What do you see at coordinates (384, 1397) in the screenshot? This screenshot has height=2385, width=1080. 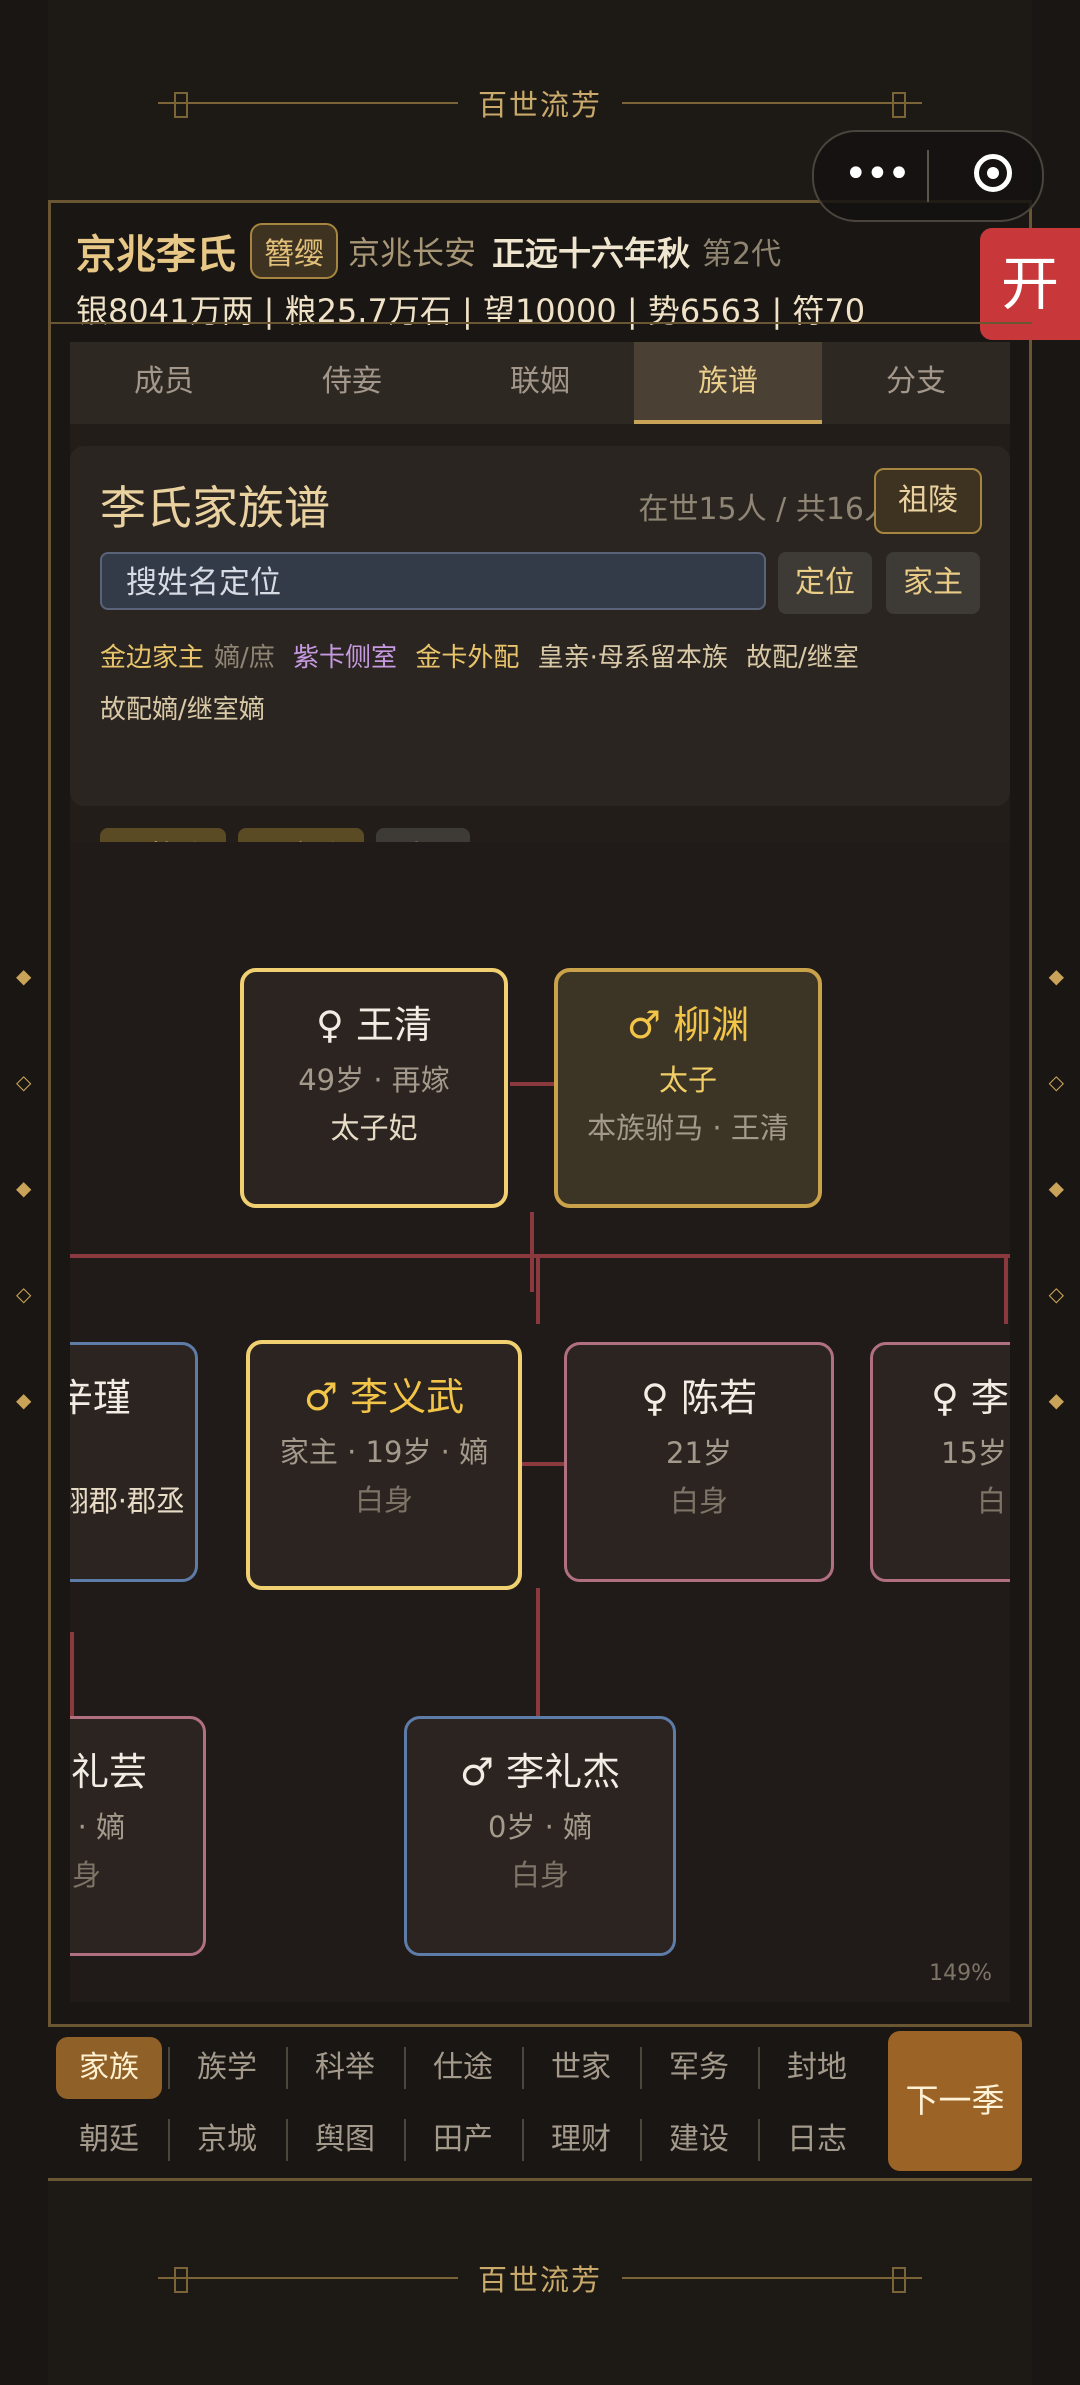 I see `member-name: ♂ 李义武` at bounding box center [384, 1397].